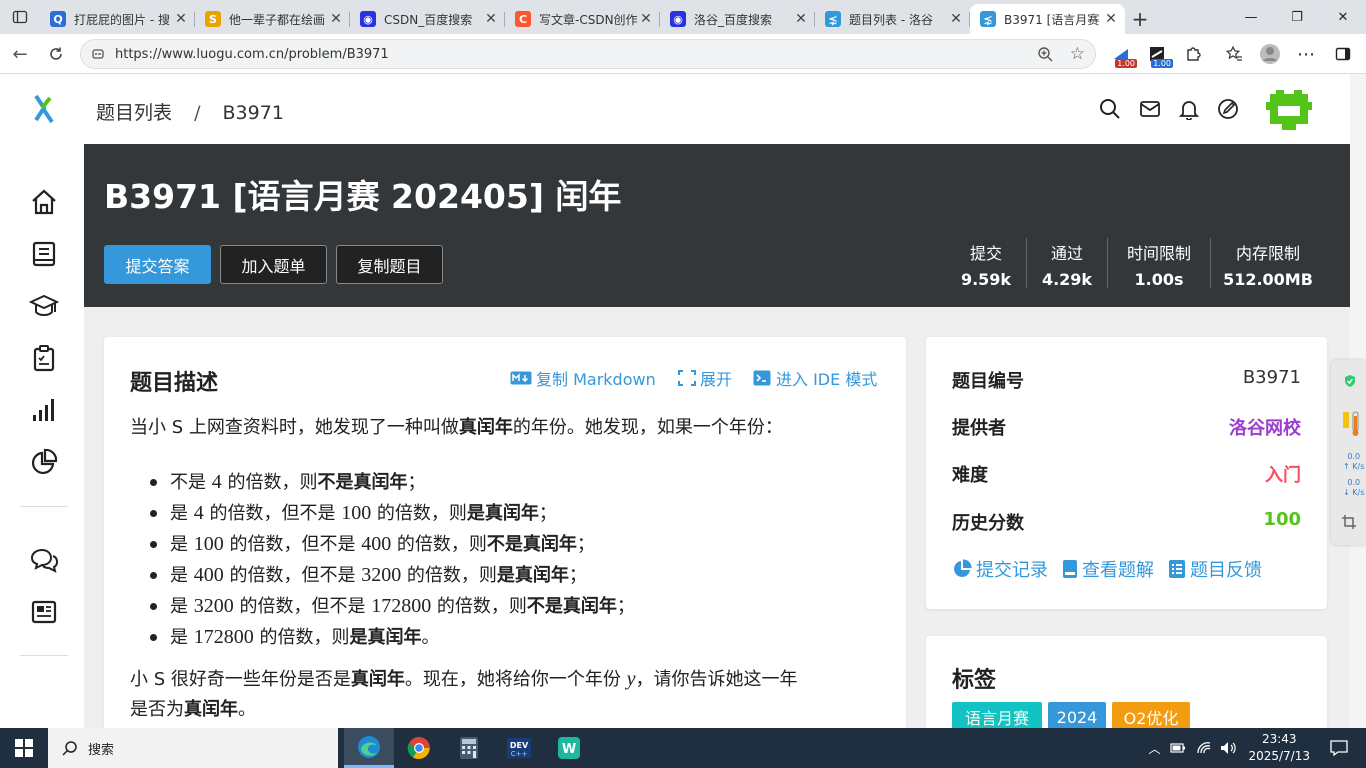 This screenshot has width=1366, height=768. I want to click on copy-problem-button: 复制题目, so click(389, 264).